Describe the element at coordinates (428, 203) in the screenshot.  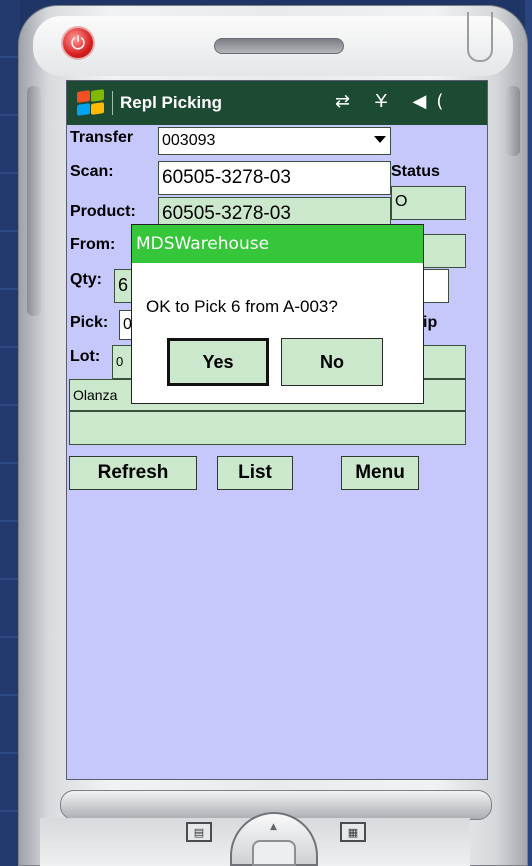
I see `status-field: O` at that location.